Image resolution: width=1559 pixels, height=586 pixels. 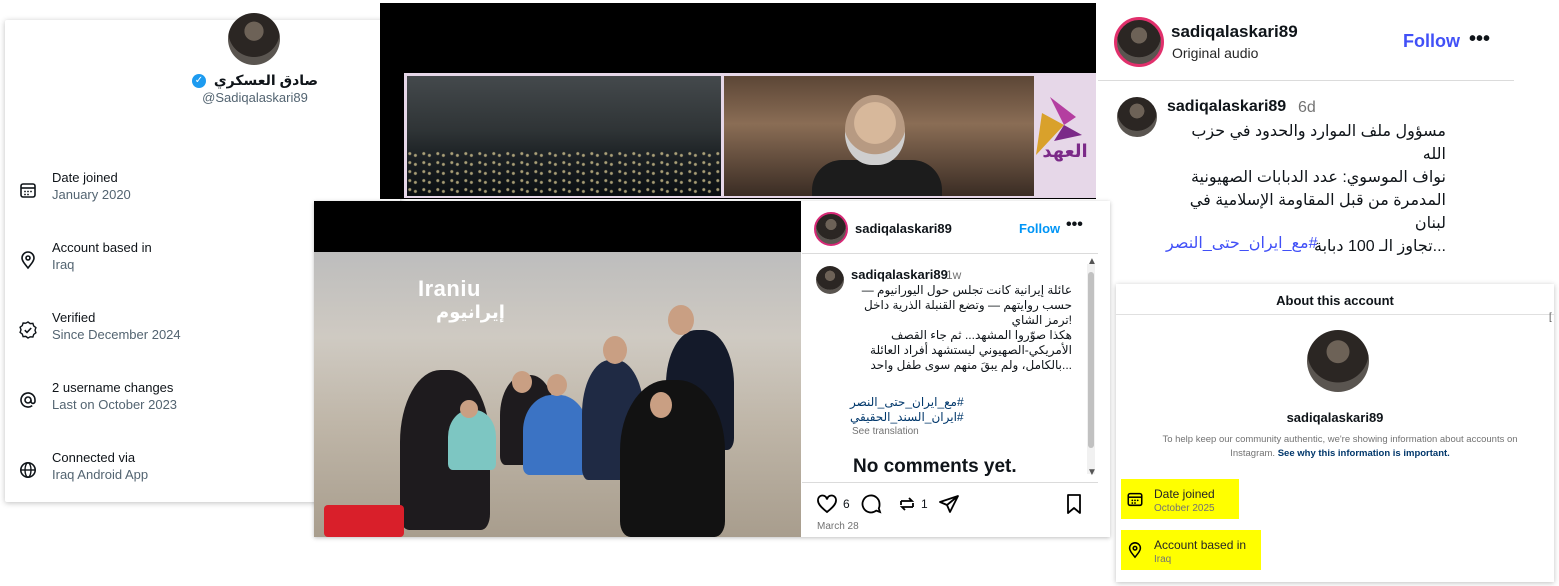 What do you see at coordinates (255, 97) in the screenshot?
I see `x-handle: @Sadiqalaskari89` at bounding box center [255, 97].